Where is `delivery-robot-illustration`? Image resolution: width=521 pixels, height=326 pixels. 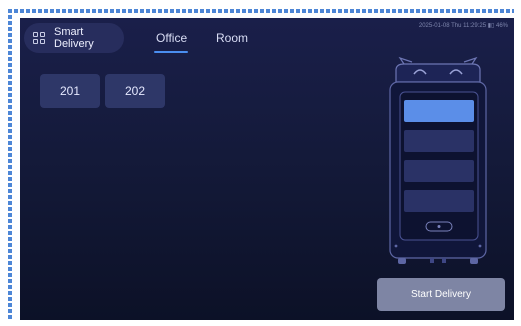 delivery-robot-illustration is located at coordinates (438, 160).